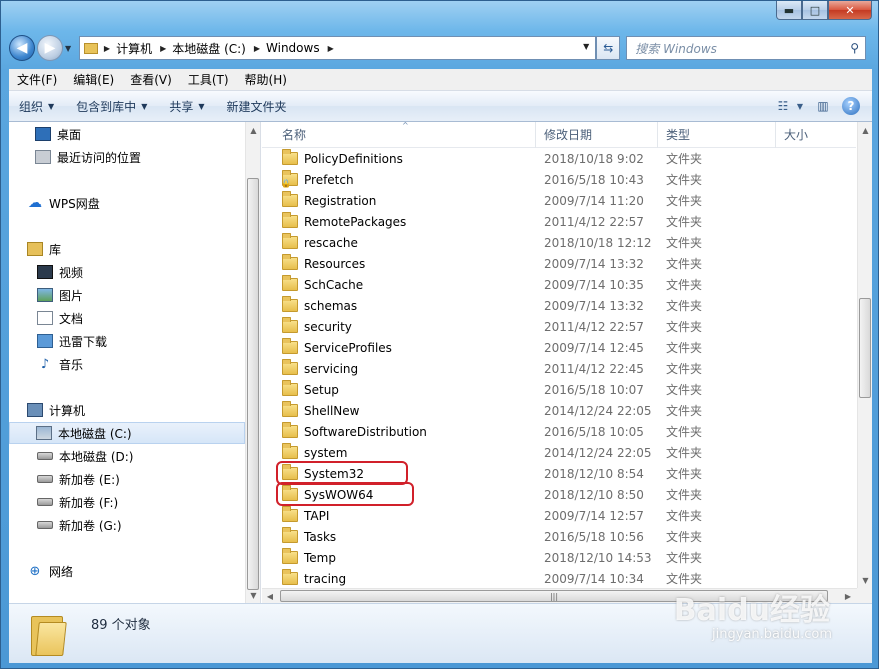  Describe the element at coordinates (399, 556) in the screenshot. I see `file-name-cell: Temp` at that location.